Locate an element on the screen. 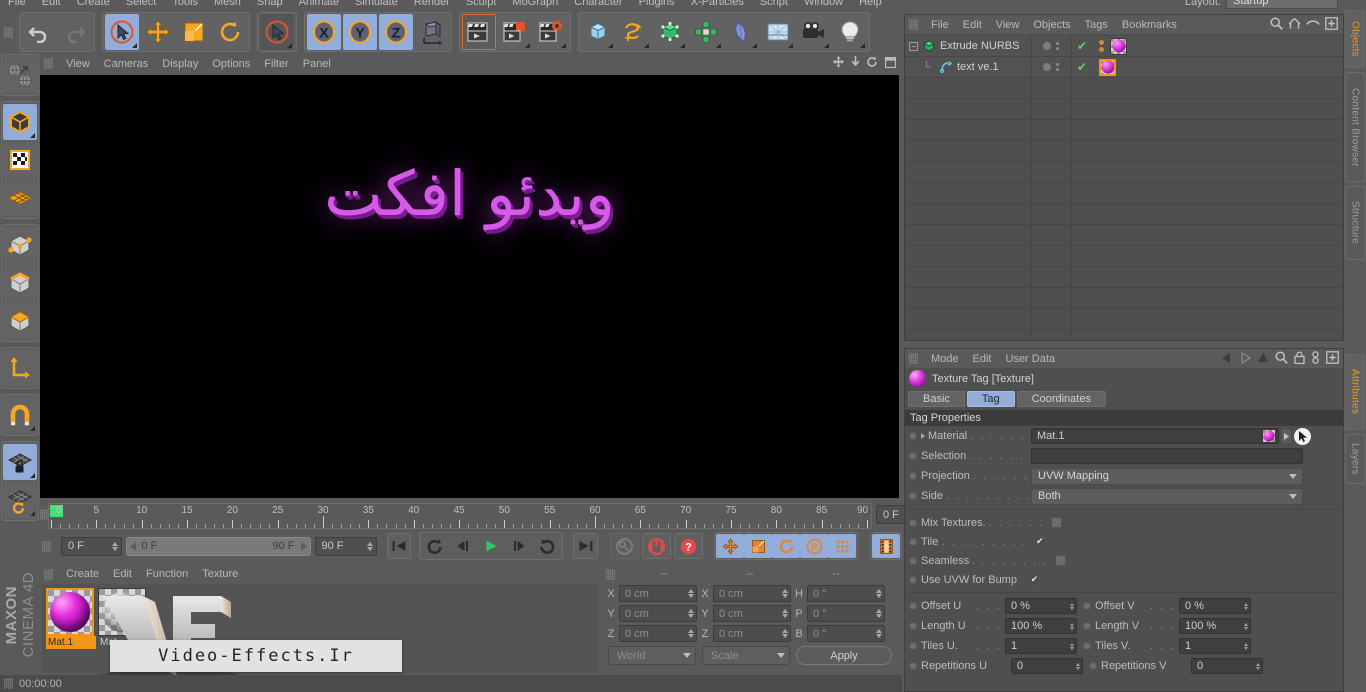 This screenshot has height=692, width=1366. material-dropdown-button is located at coordinates (1286, 436).